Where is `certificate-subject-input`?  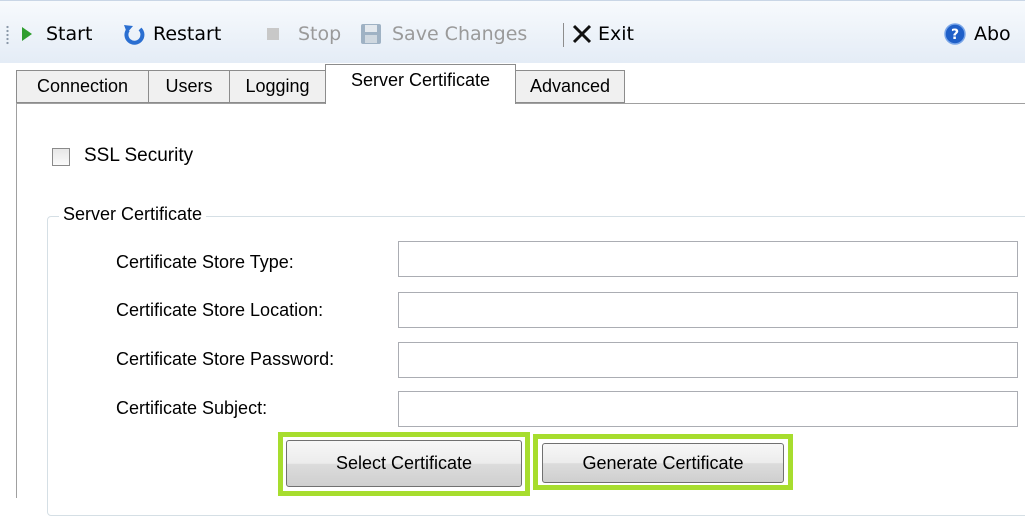 certificate-subject-input is located at coordinates (708, 409).